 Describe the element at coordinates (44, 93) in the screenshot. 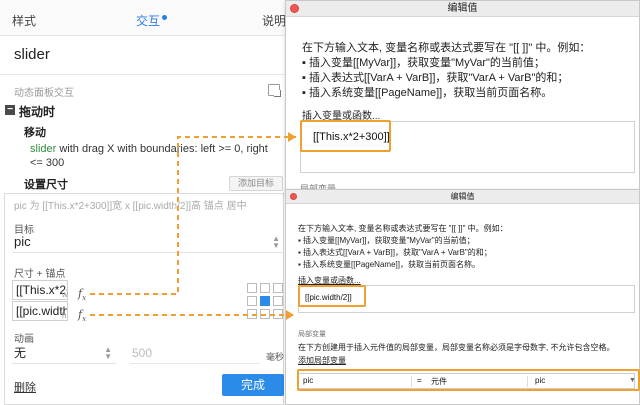

I see `section-label: 动态面板交互` at that location.